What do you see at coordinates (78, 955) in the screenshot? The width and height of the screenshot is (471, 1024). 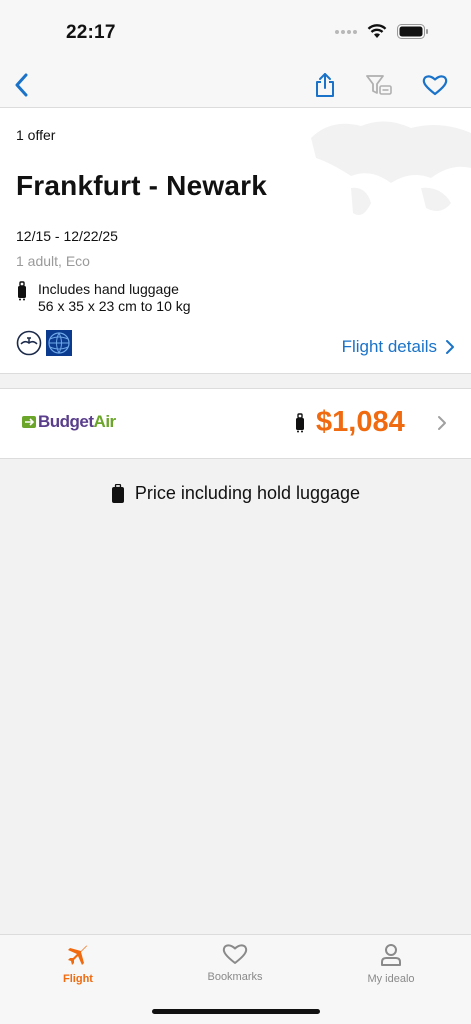 I see `airplane-icon` at bounding box center [78, 955].